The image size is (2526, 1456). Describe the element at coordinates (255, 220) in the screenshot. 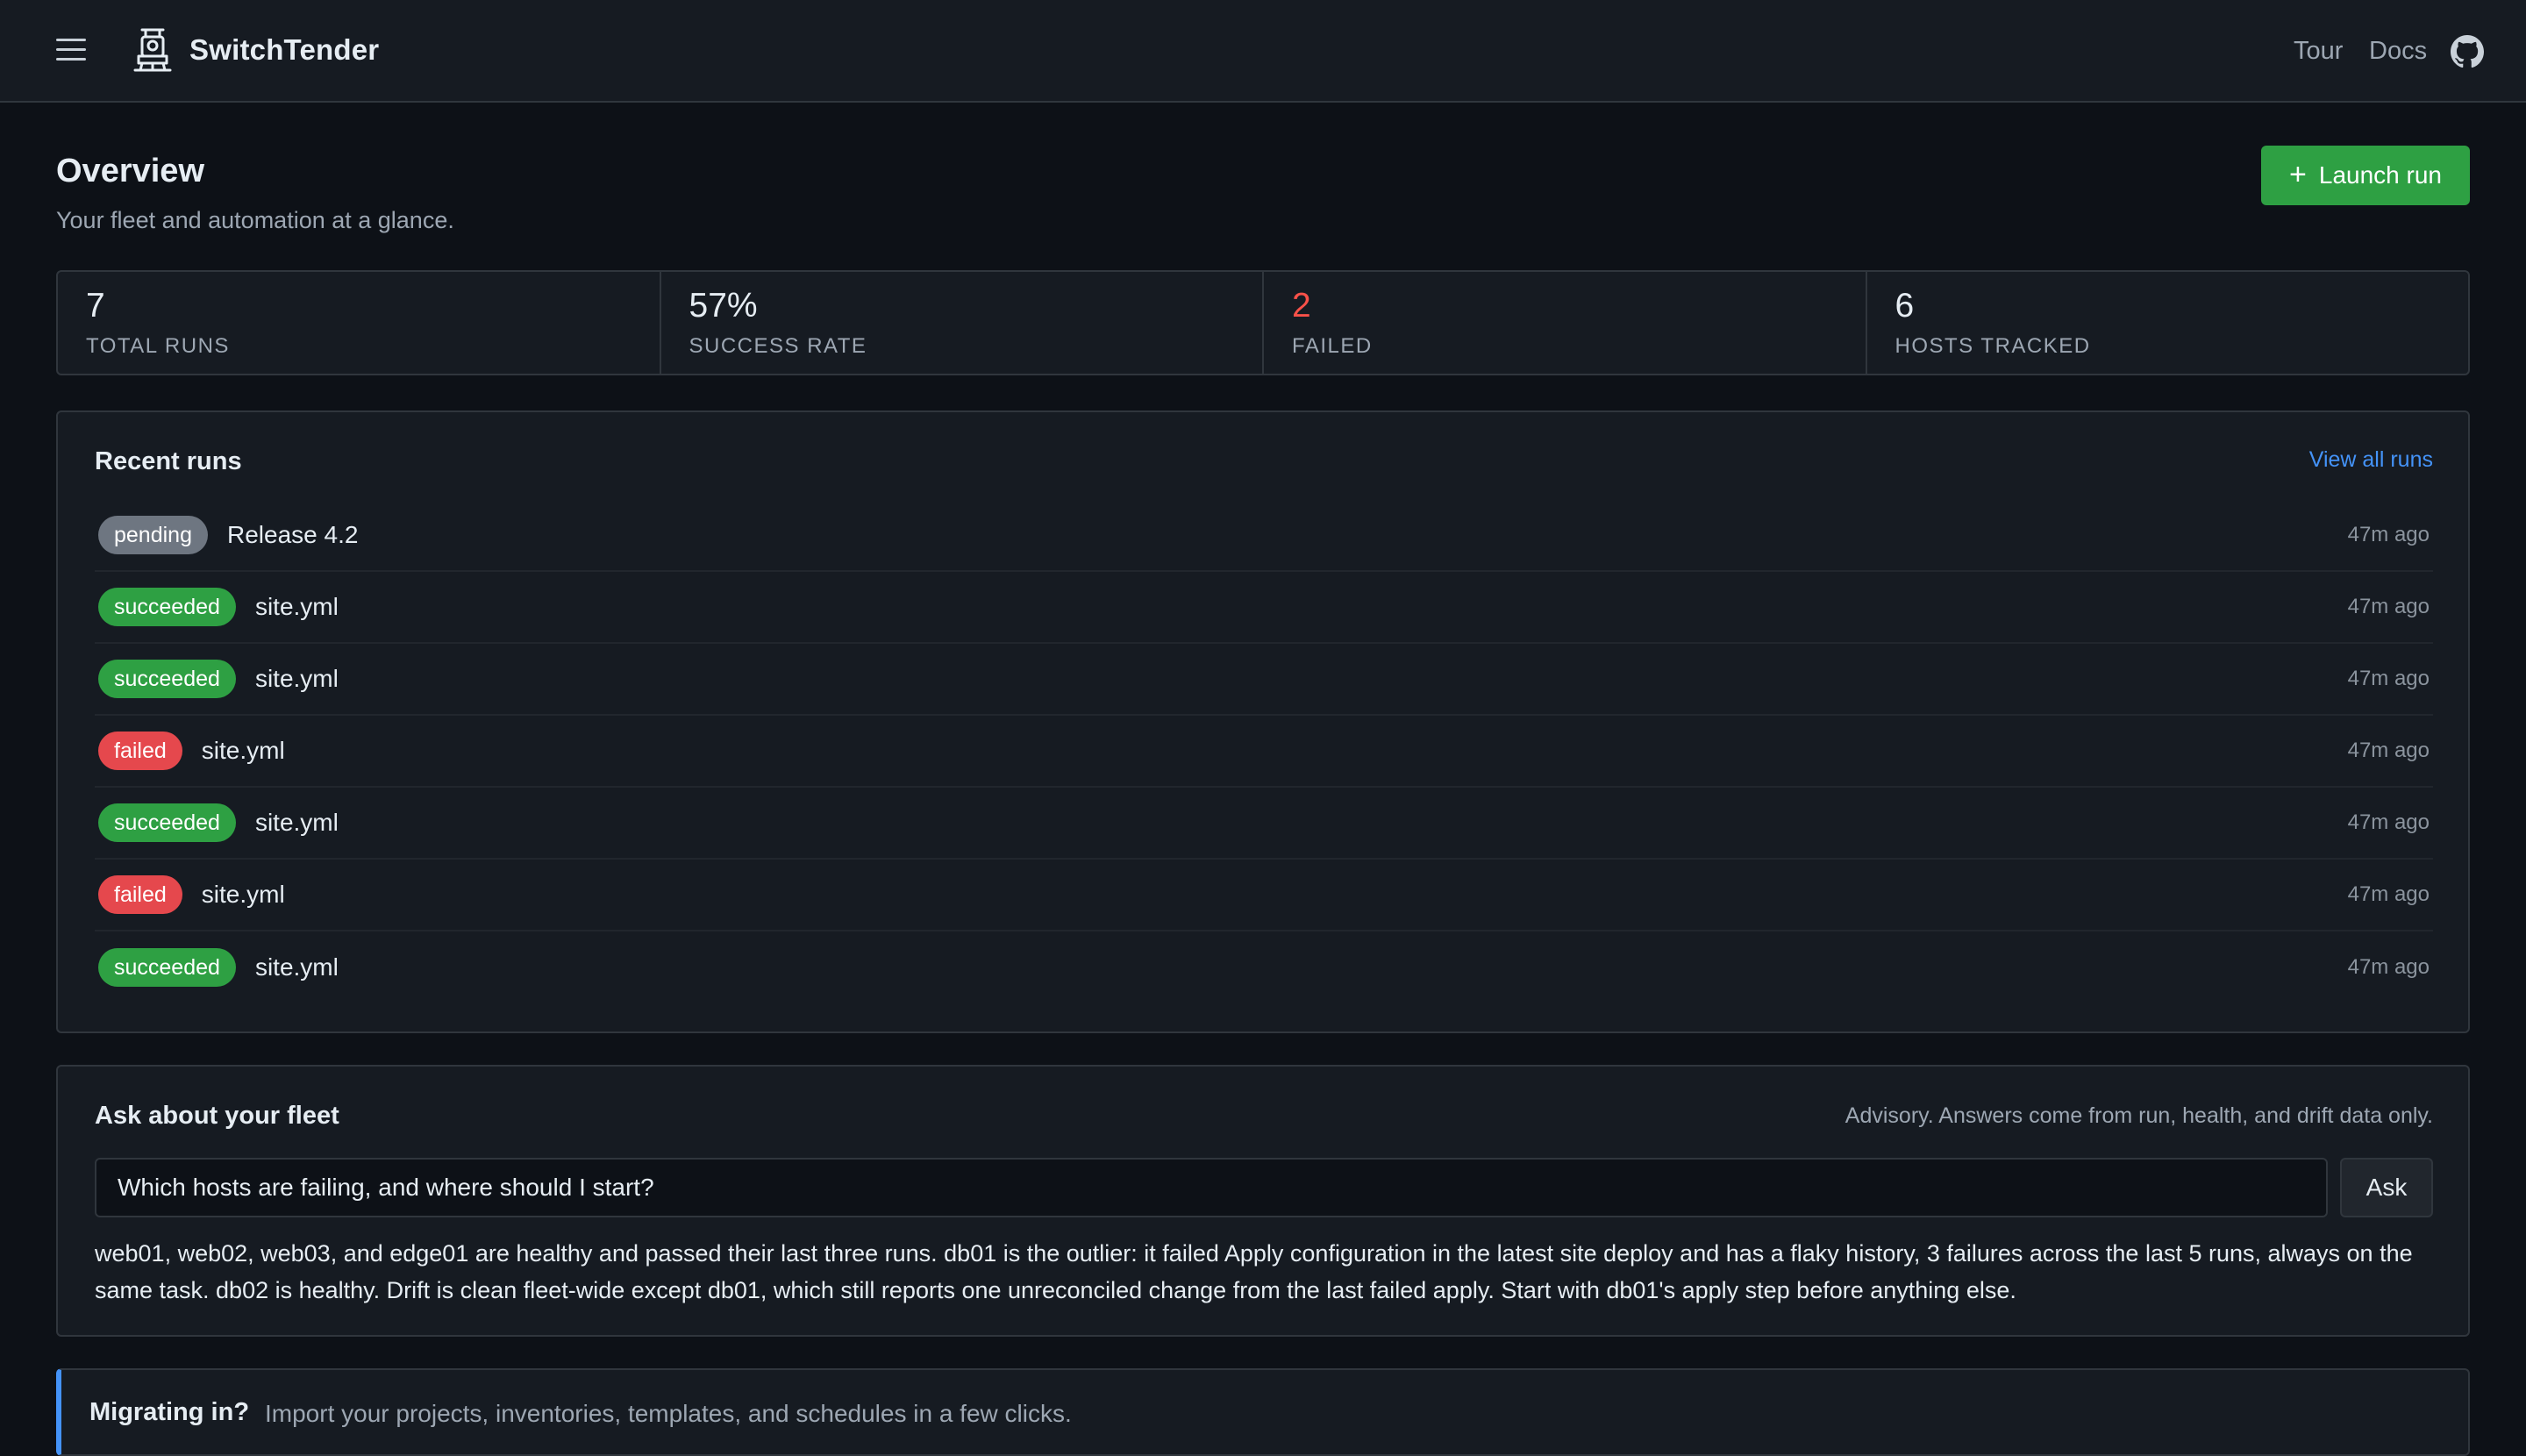

I see `page-subtitle: Your fleet and automation at a glance.` at that location.